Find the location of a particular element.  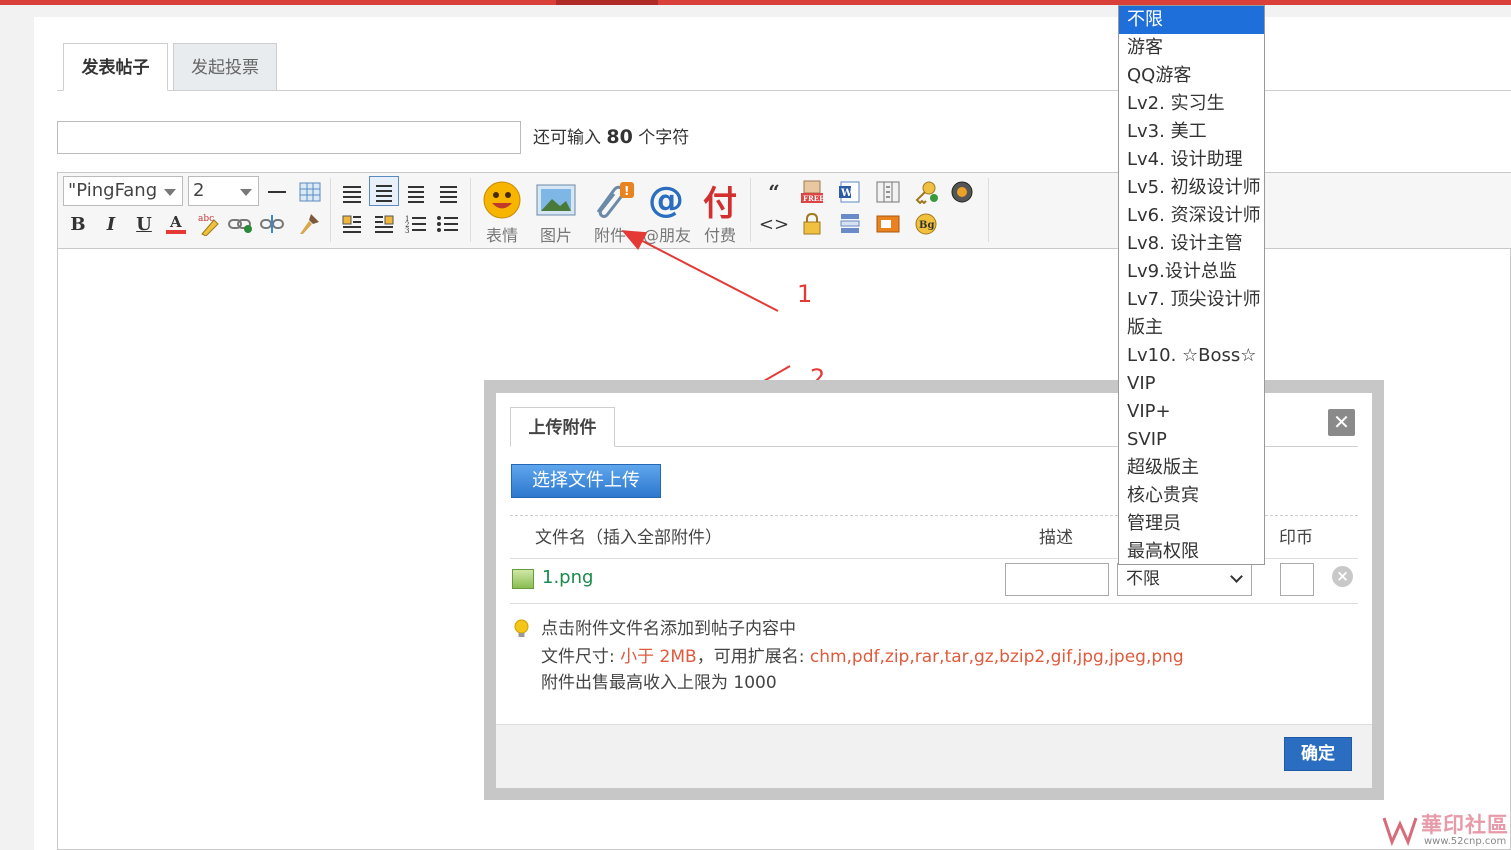

hide-content-icon is located at coordinates (850, 224).